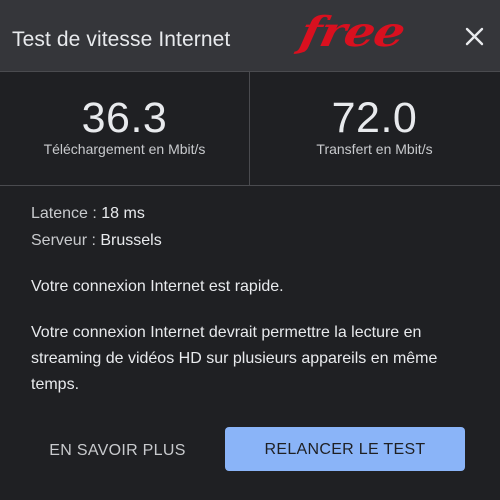  I want to click on dialog-title: Test de vitesse Internet, so click(121, 39).